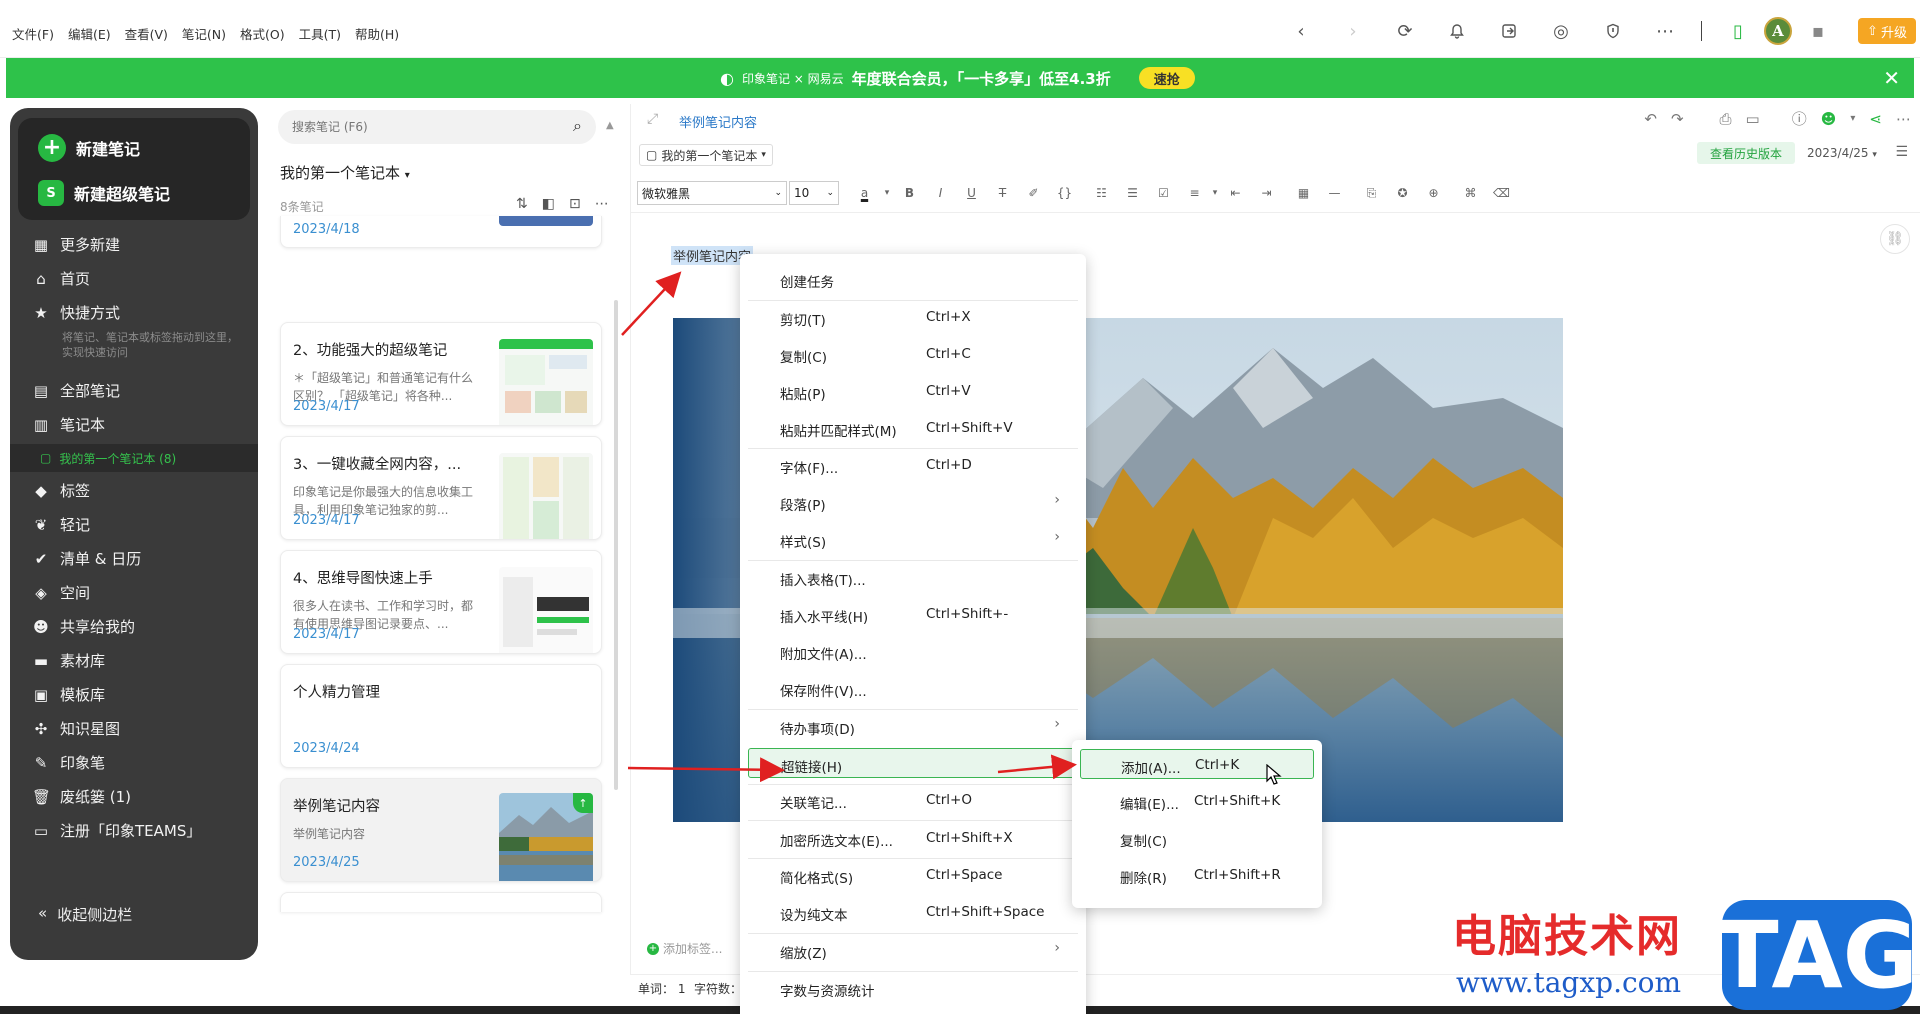 Image resolution: width=1920 pixels, height=1014 pixels. What do you see at coordinates (610, 125) in the screenshot?
I see `collapse-up-icon: ▲` at bounding box center [610, 125].